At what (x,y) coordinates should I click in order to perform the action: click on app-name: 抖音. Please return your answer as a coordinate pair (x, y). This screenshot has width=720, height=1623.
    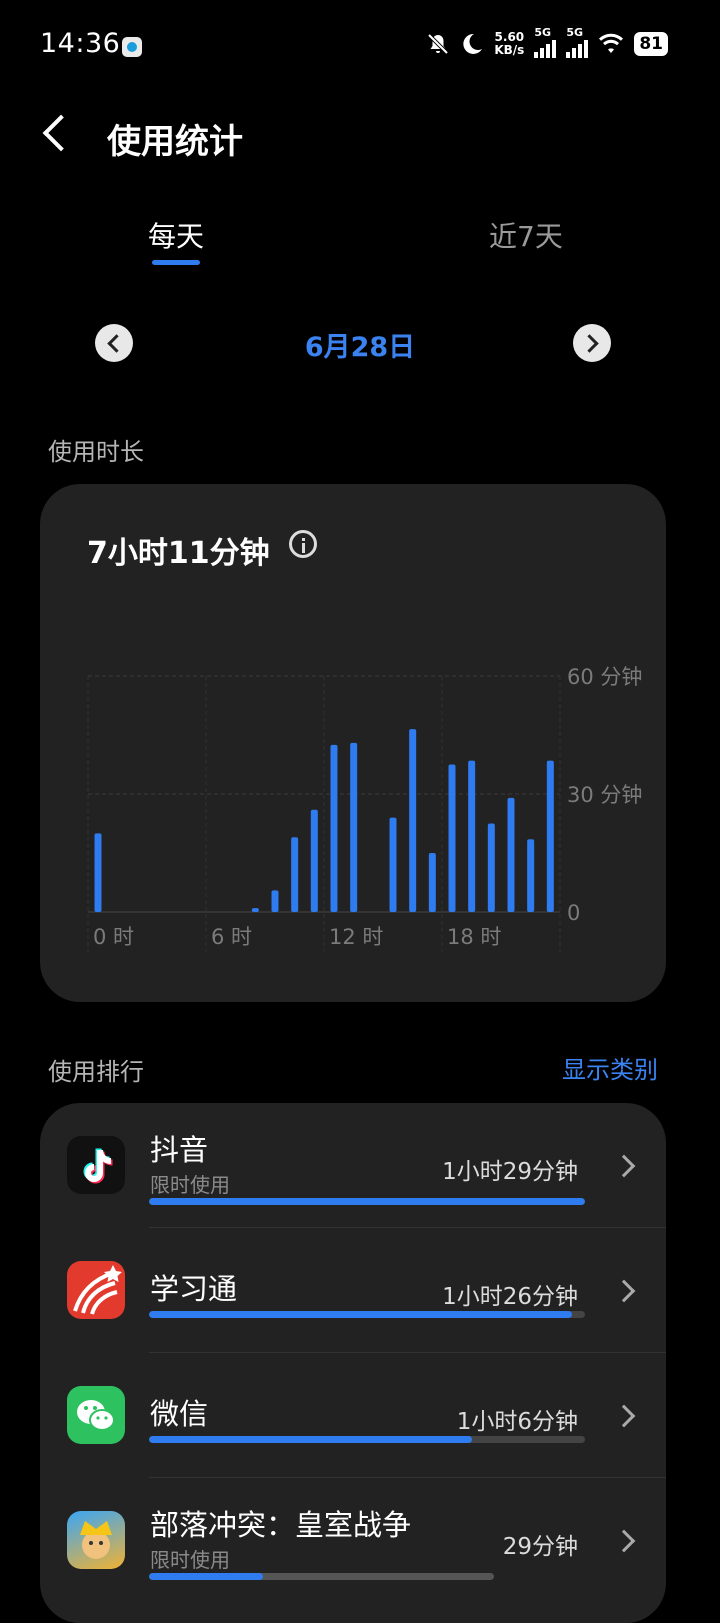
    Looking at the image, I should click on (179, 1150).